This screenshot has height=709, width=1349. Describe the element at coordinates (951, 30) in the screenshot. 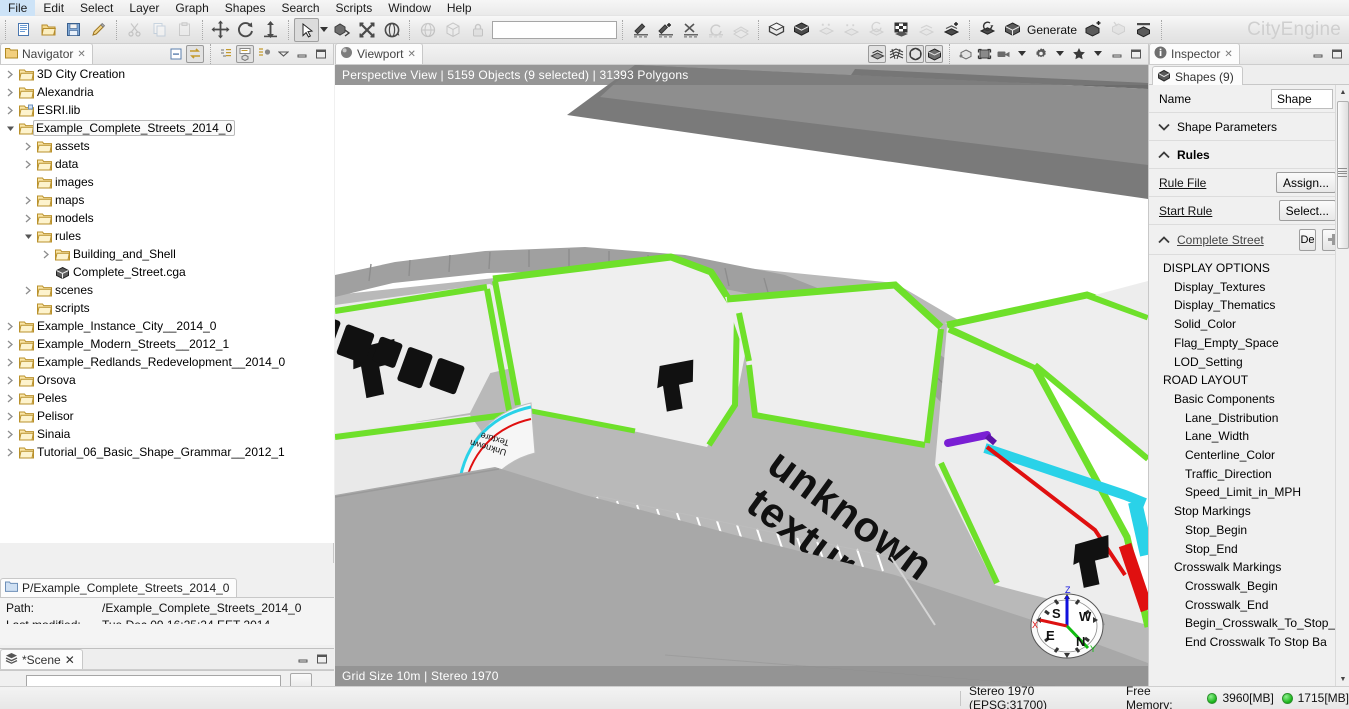

I see `align-terrain-add-icon` at that location.